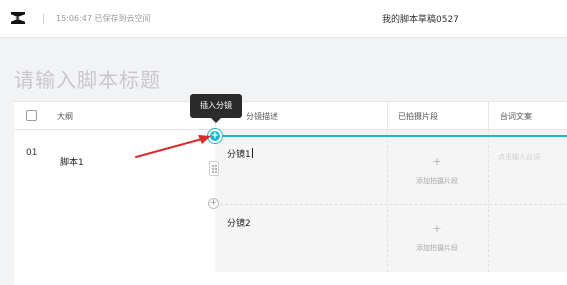  Describe the element at coordinates (252, 153) in the screenshot. I see `text-caret` at that location.